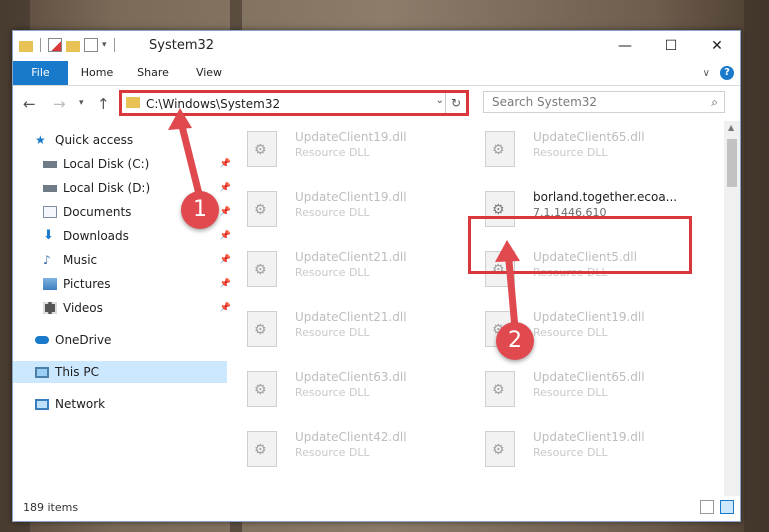 This screenshot has height=532, width=769. Describe the element at coordinates (153, 73) in the screenshot. I see `tab-share: Share` at that location.